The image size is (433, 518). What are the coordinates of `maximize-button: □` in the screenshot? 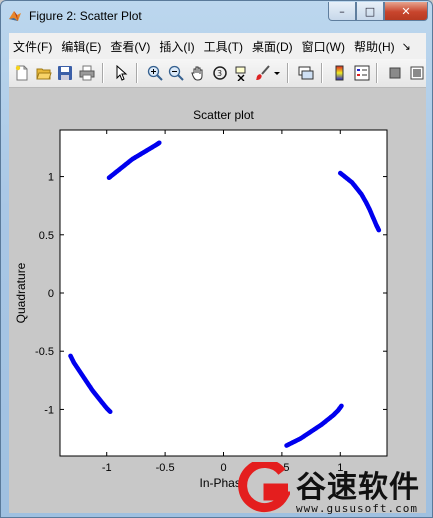 It's located at (370, 11).